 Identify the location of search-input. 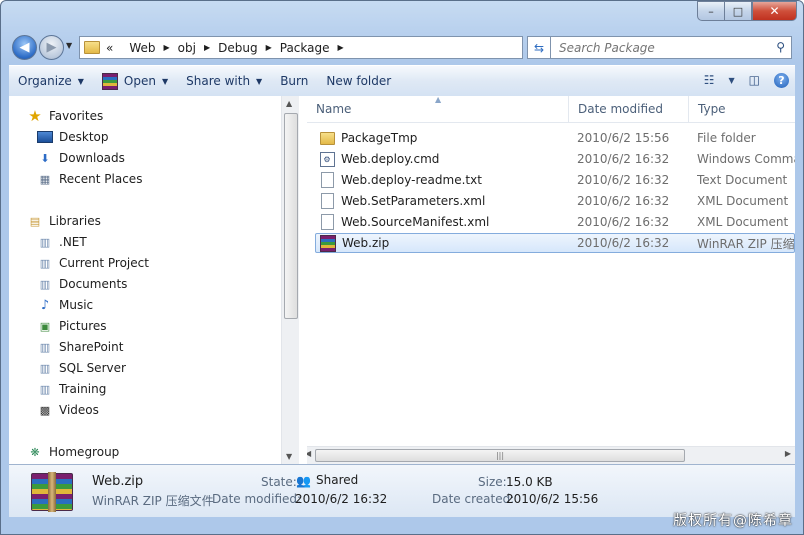
(664, 47).